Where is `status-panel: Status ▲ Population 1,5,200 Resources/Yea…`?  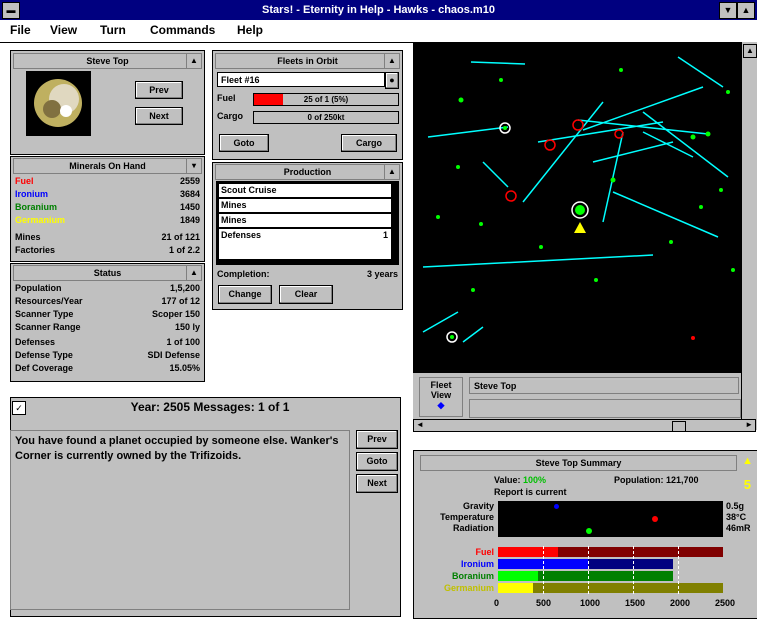
status-panel: Status ▲ Population 1,5,200 Resources/Yea… is located at coordinates (107, 322).